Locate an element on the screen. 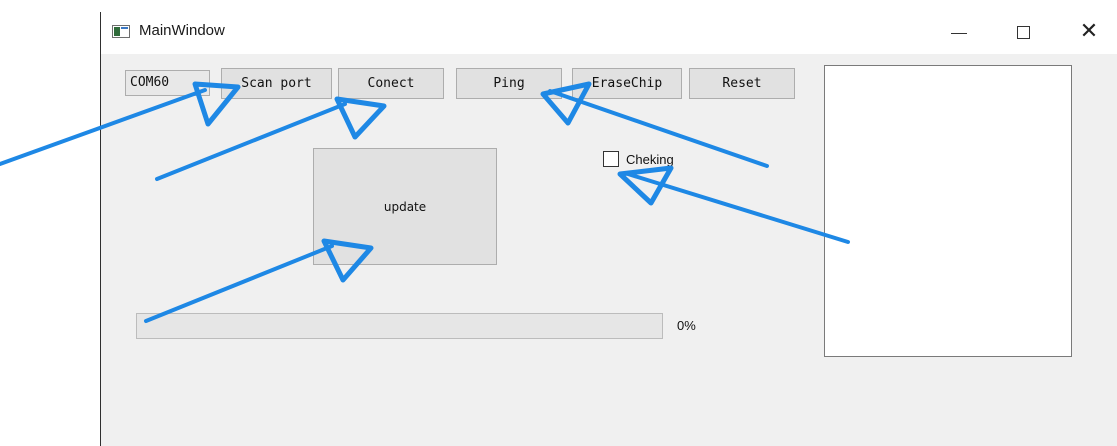  app-window-icon is located at coordinates (121, 31).